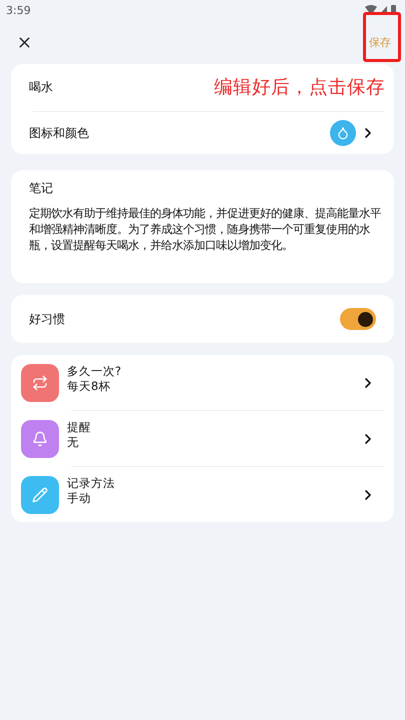 This screenshot has height=720, width=405. What do you see at coordinates (47, 319) in the screenshot?
I see `good-habit-label: 好习惯` at bounding box center [47, 319].